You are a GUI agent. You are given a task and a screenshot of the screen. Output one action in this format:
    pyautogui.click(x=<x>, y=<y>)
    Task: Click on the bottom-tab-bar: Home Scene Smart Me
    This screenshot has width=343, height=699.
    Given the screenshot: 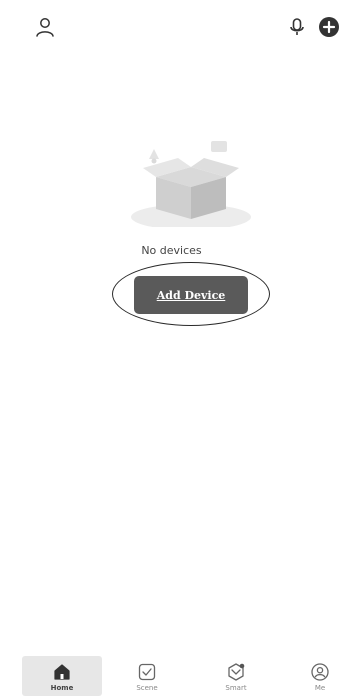 What is the action you would take?
    pyautogui.click(x=171, y=675)
    